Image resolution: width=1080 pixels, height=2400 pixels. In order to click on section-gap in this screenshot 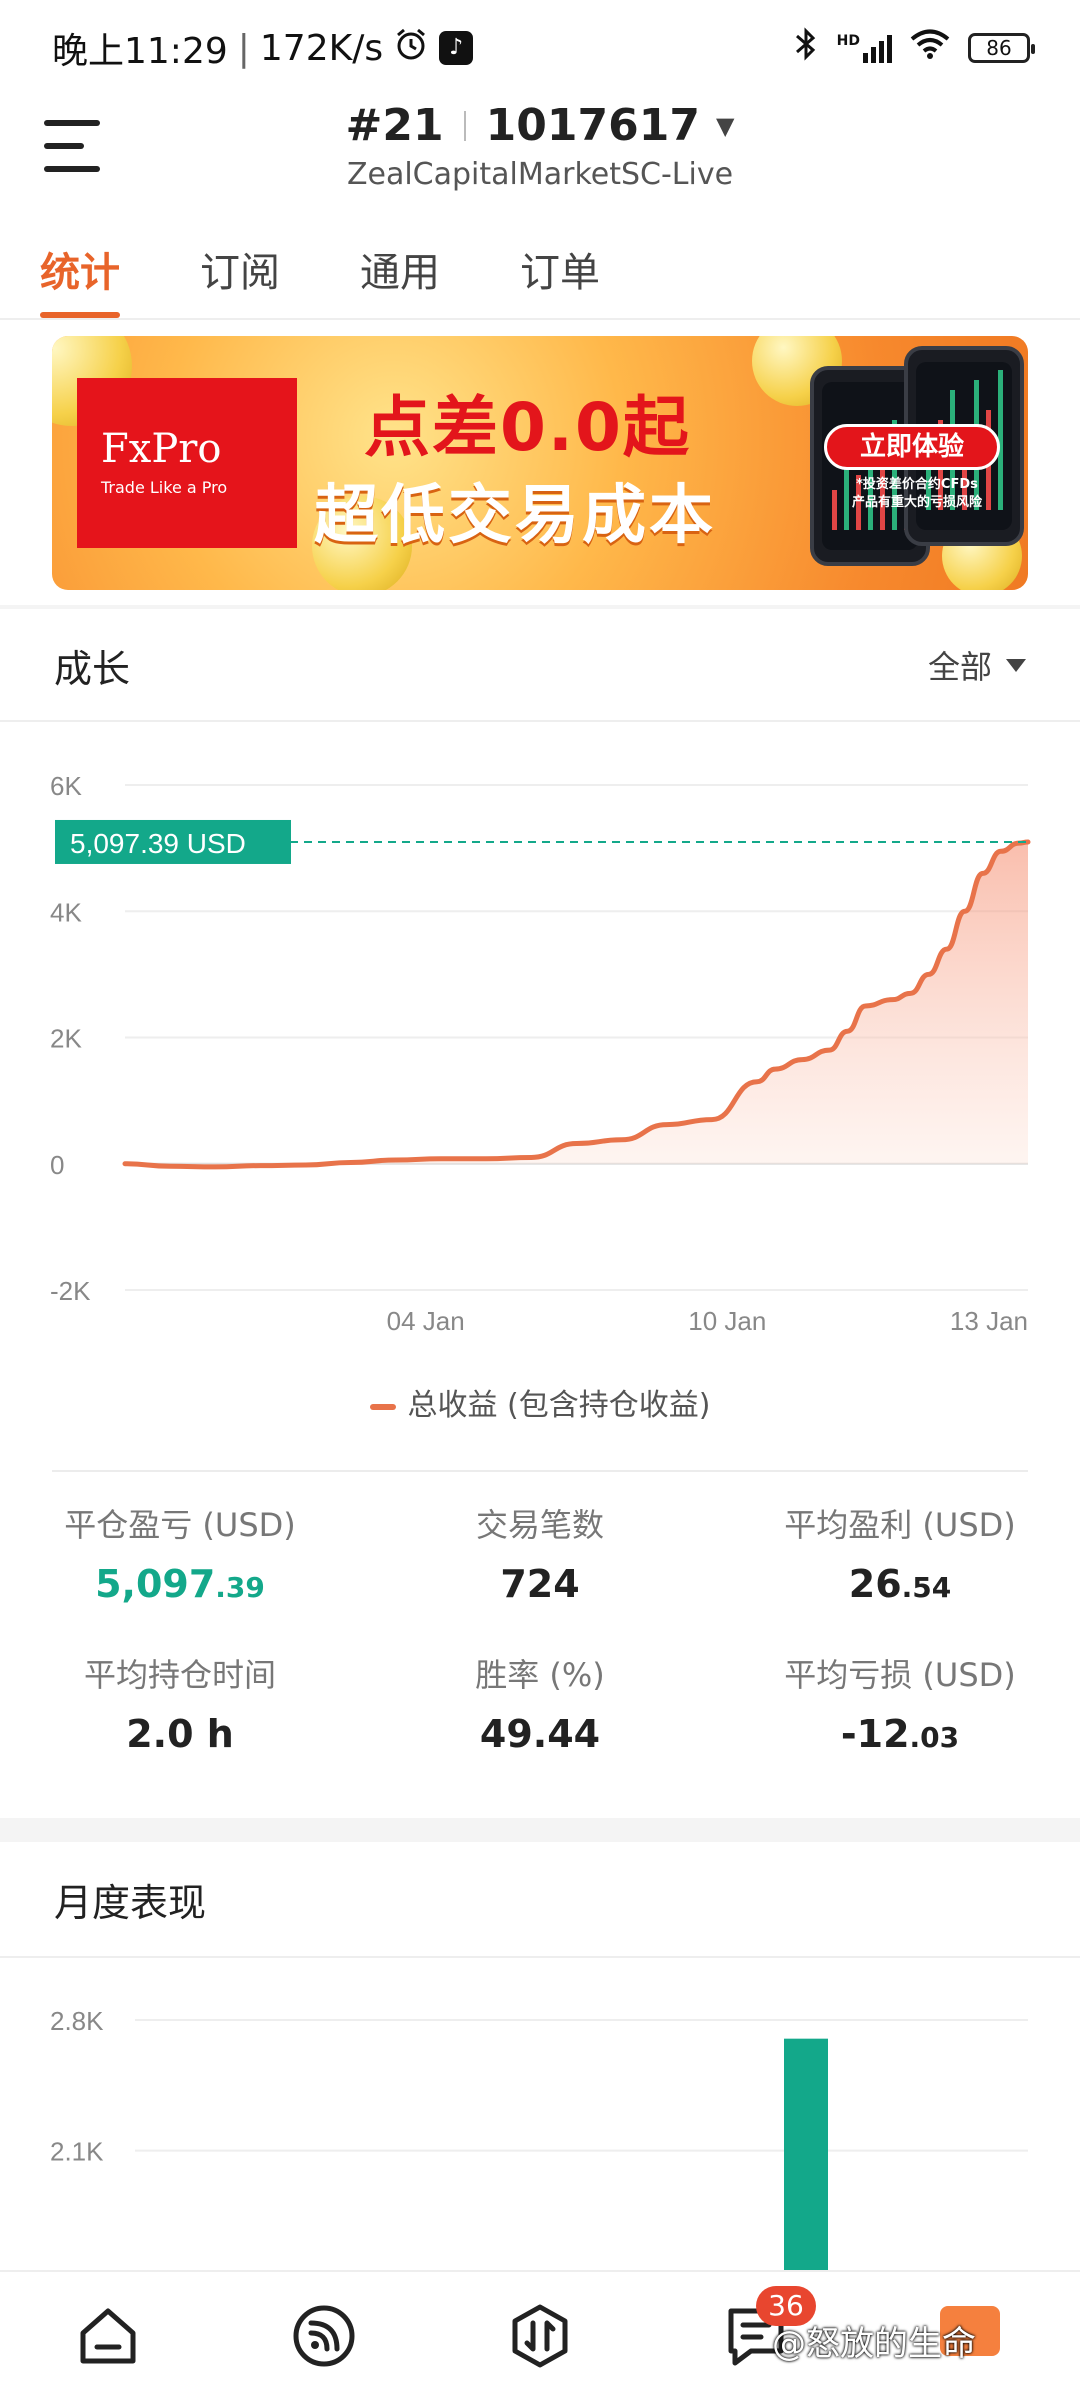, I will do `click(540, 1830)`.